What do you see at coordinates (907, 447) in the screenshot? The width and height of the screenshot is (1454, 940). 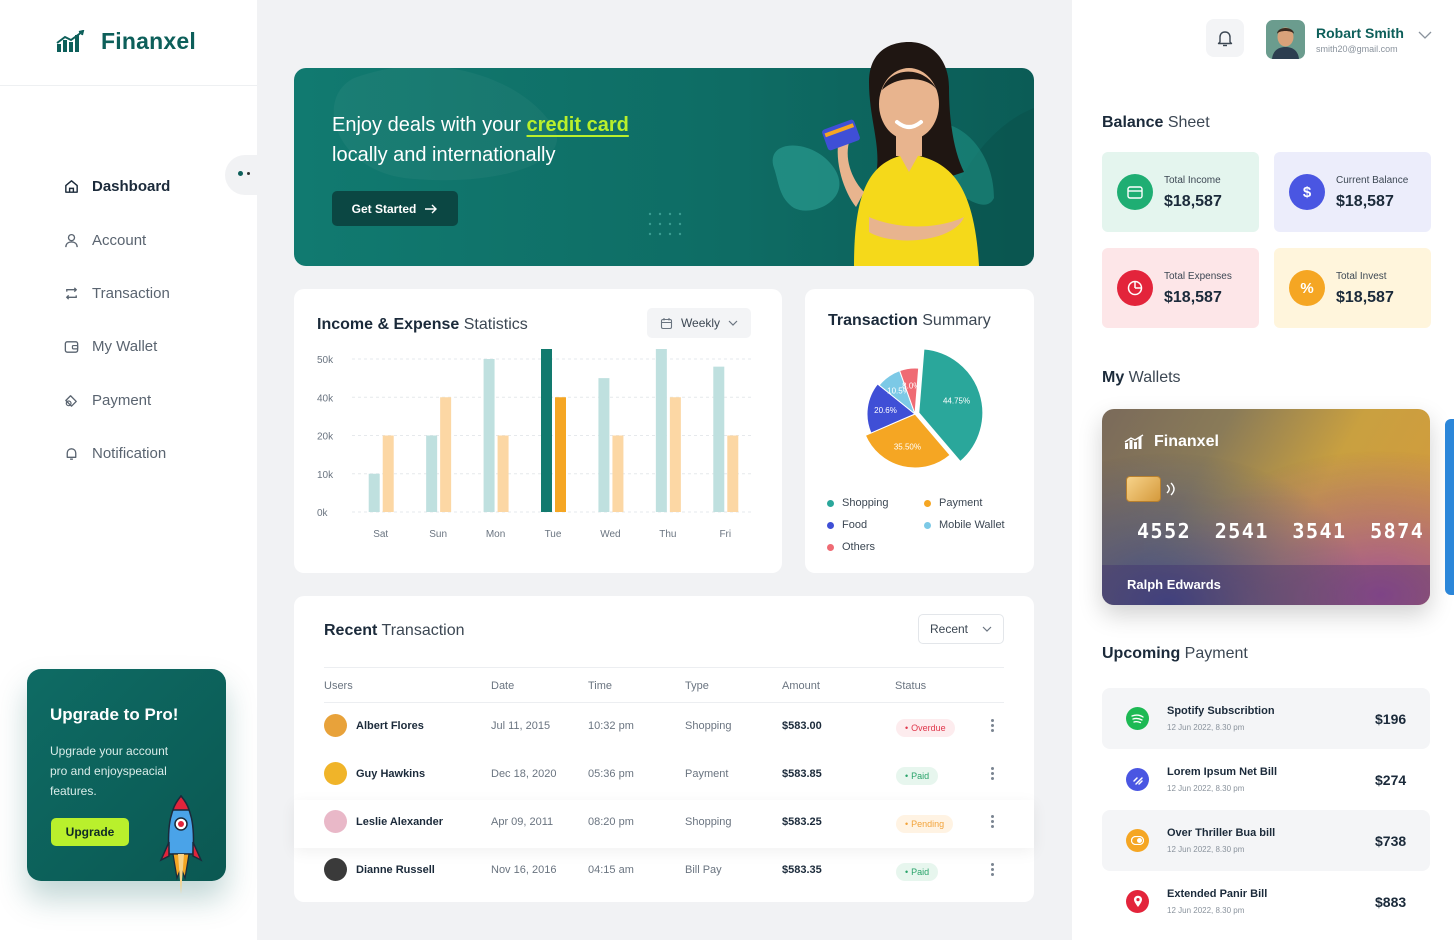 I see `pie-slice-label: 35.50%` at bounding box center [907, 447].